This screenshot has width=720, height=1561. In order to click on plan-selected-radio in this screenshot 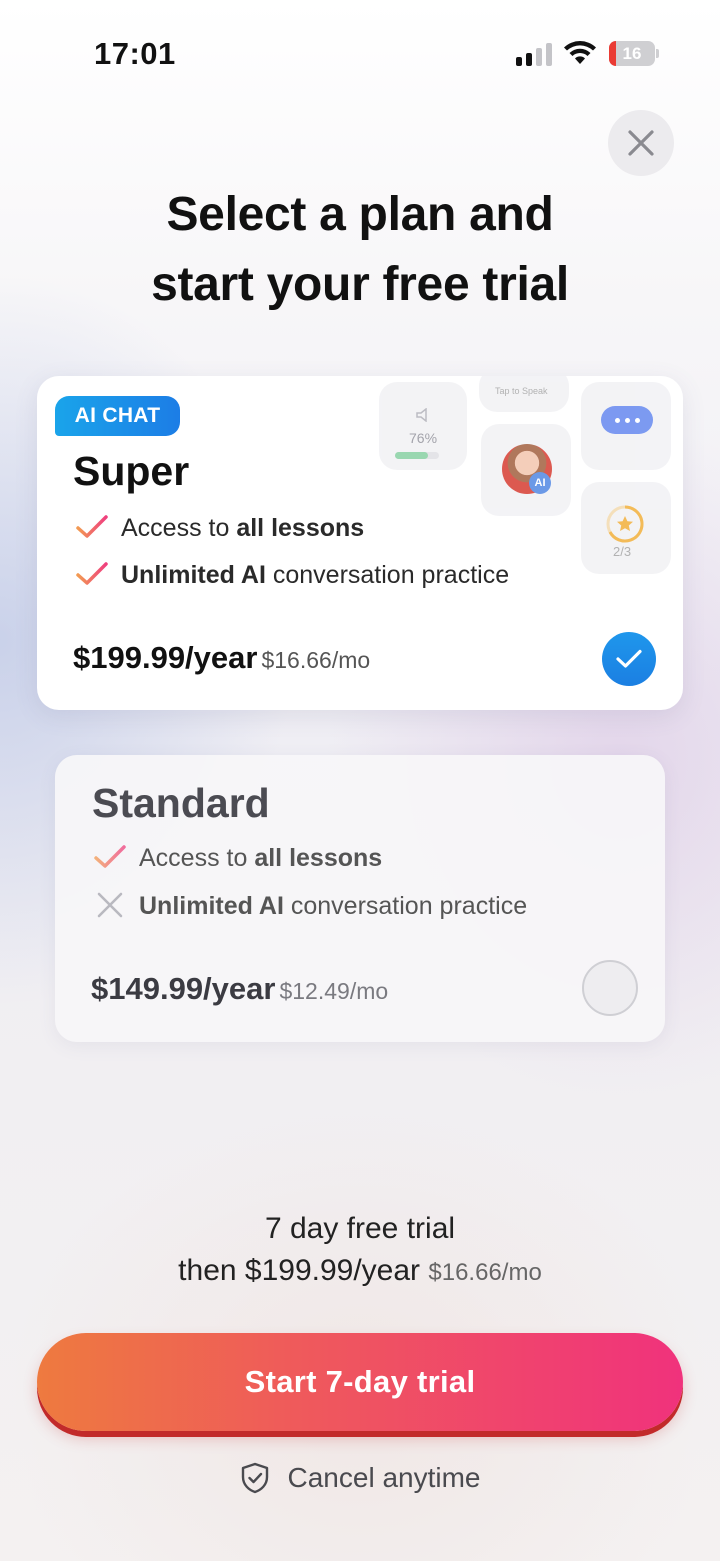, I will do `click(629, 659)`.